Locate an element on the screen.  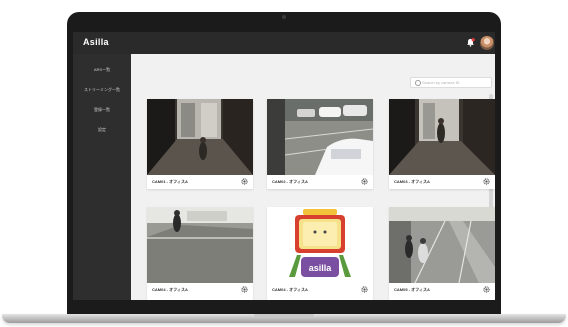
logo-text: asilla is located at coordinates (320, 268).